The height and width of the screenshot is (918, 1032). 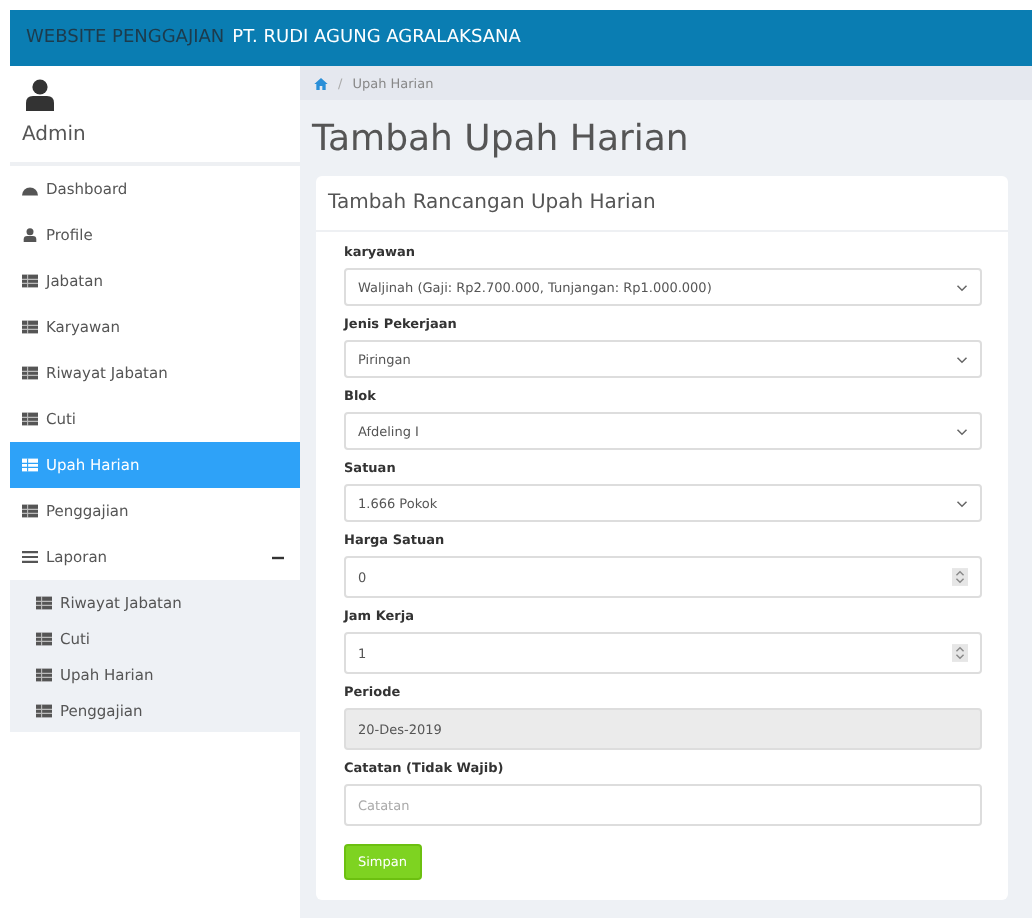 I want to click on list-icon, so click(x=30, y=557).